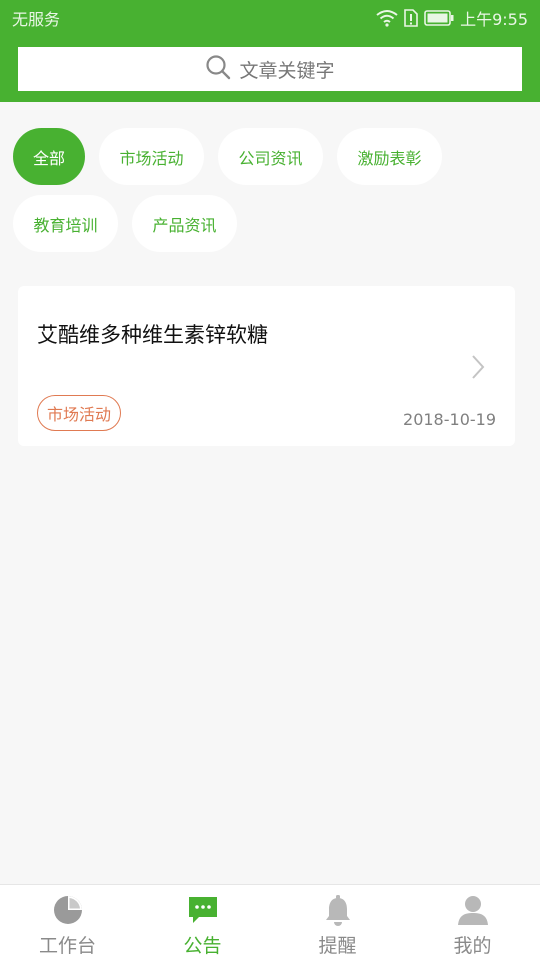 Image resolution: width=540 pixels, height=960 pixels. I want to click on tab-profile: 我的, so click(472, 922).